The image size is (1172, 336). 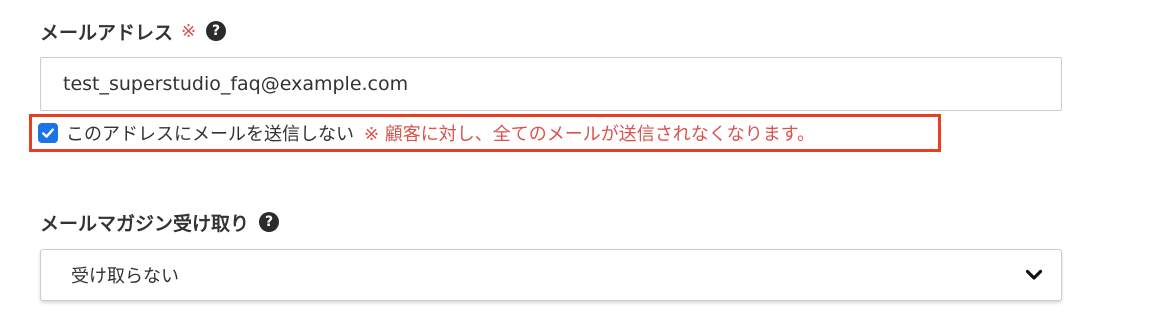 I want to click on no-mail-checkbox, so click(x=48, y=133).